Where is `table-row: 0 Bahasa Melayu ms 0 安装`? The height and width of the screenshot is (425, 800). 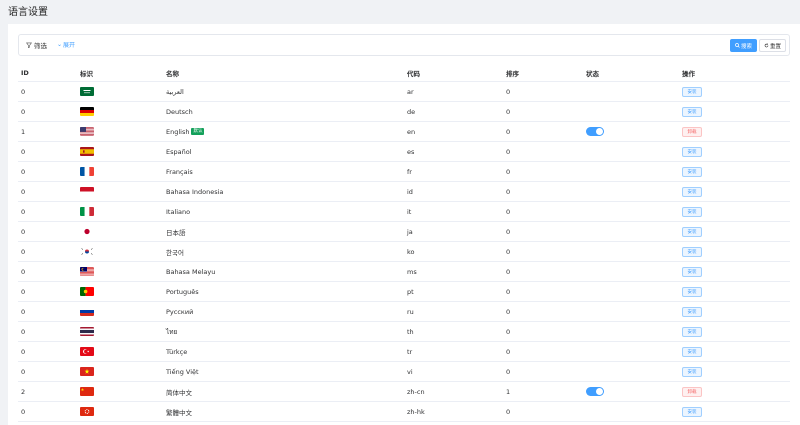
table-row: 0 Bahasa Melayu ms 0 安装 is located at coordinates (404, 272).